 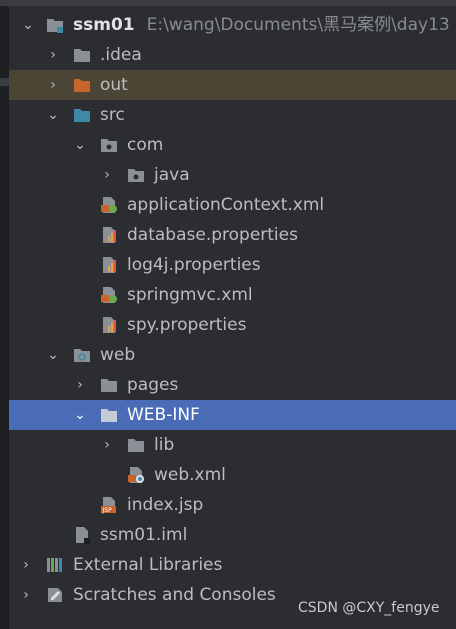 I want to click on tree-item-label: .idea, so click(x=121, y=55).